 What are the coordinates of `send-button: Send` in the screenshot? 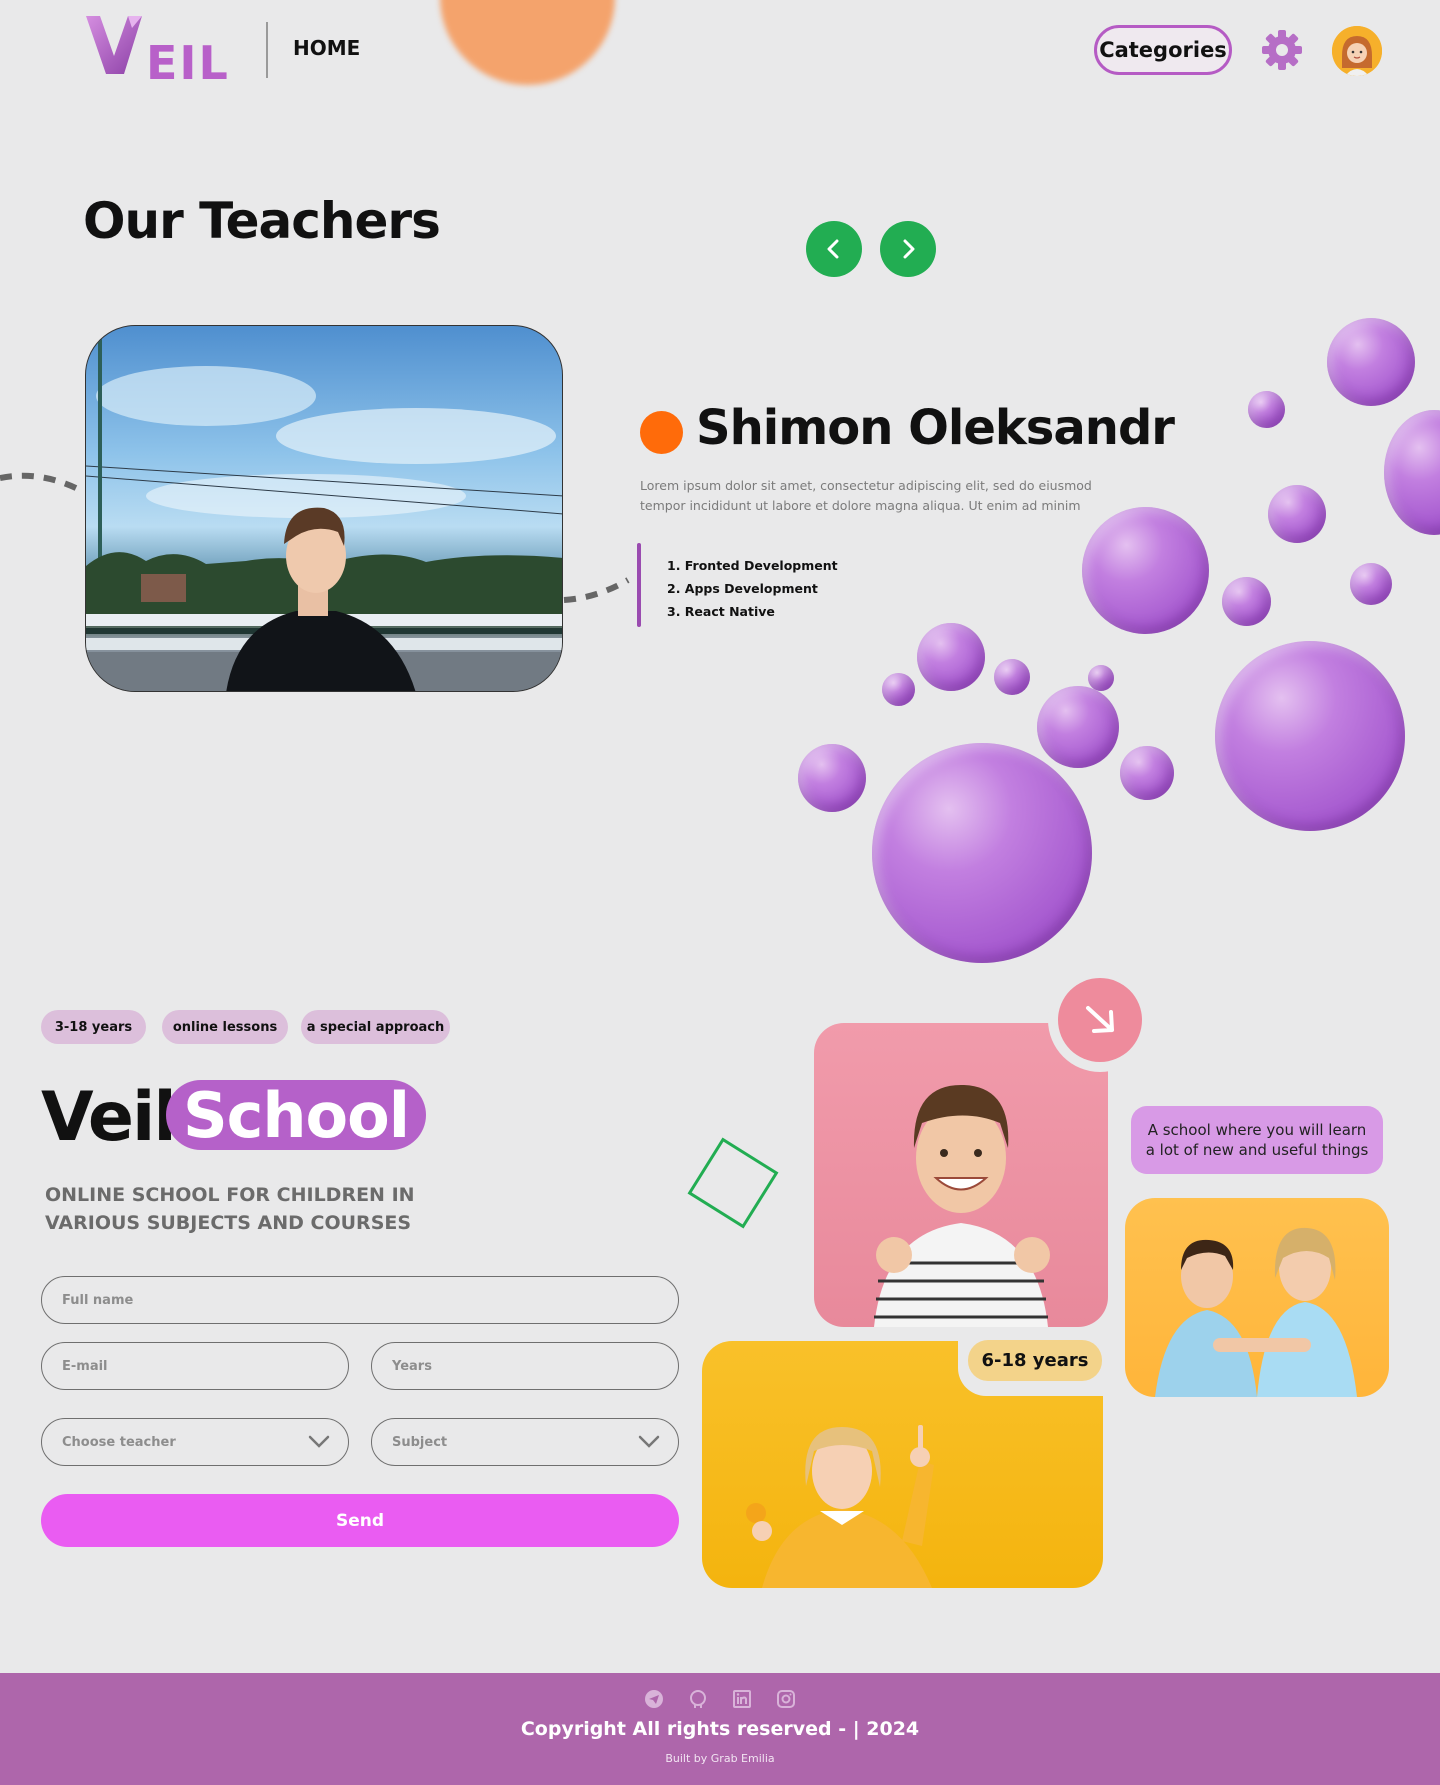 It's located at (360, 1520).